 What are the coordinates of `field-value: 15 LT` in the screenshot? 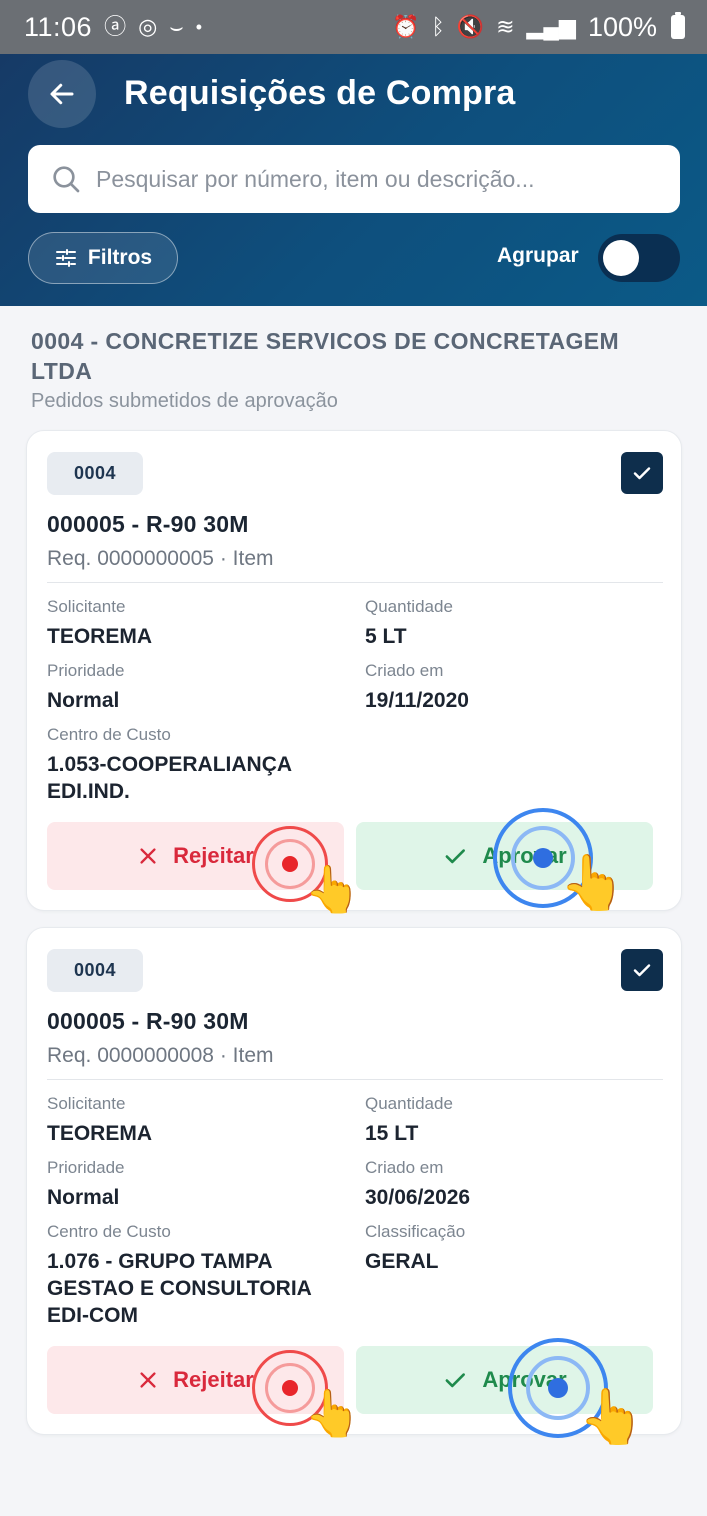 It's located at (392, 1133).